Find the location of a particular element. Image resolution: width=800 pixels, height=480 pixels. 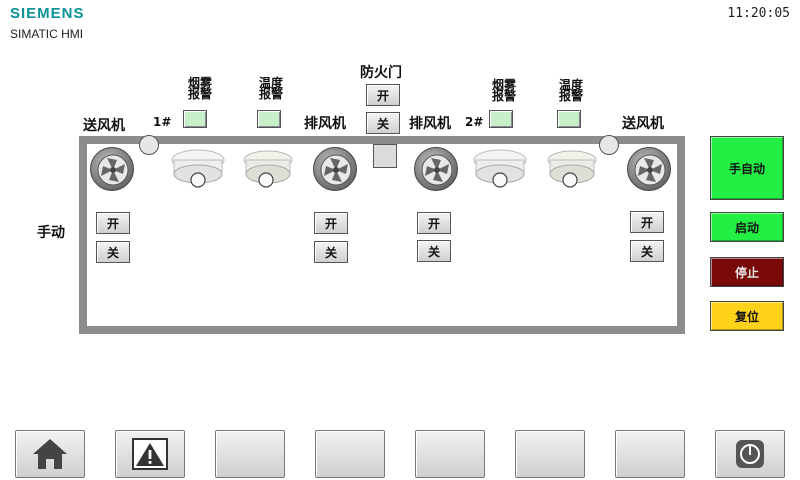

temp-alarm-2-indicator is located at coordinates (569, 119).